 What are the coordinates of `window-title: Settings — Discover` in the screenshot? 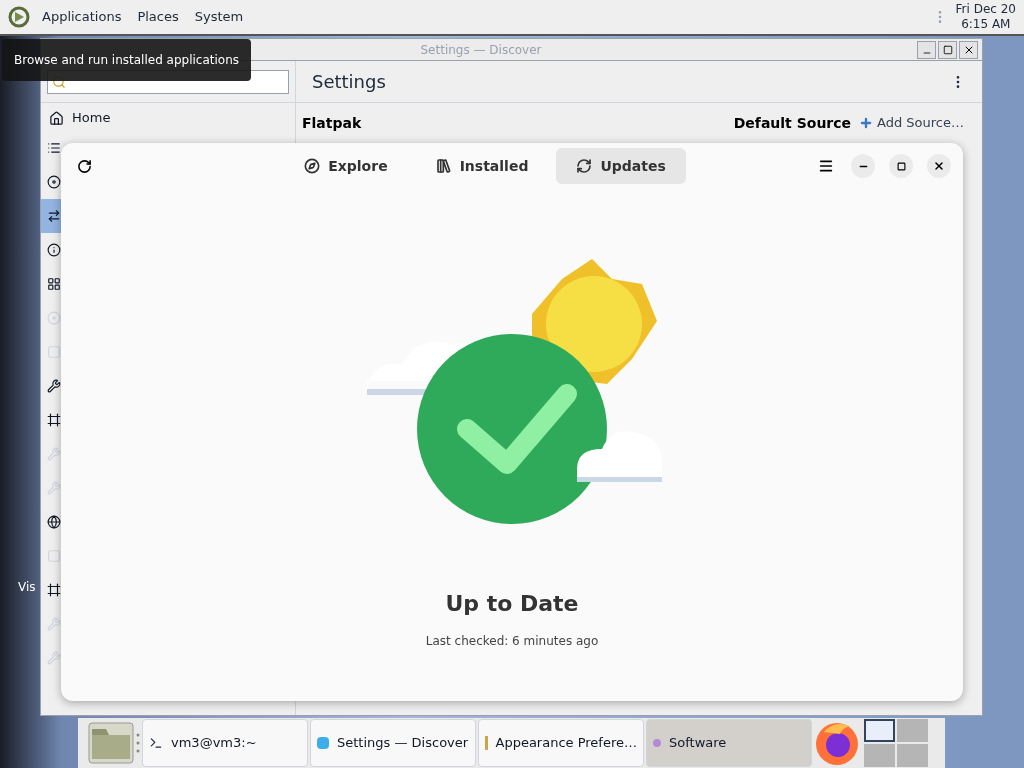 It's located at (481, 50).